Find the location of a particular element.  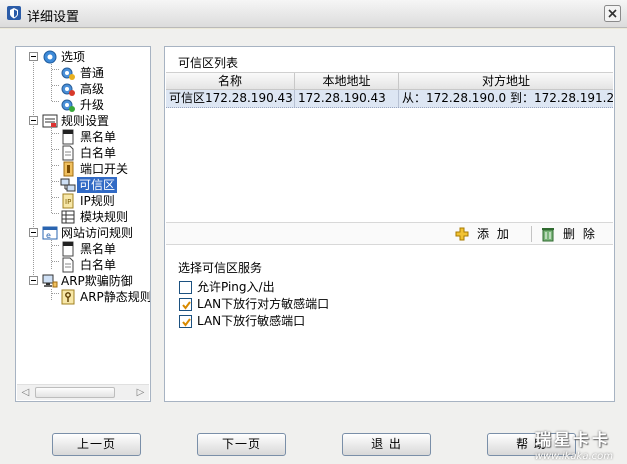

port-icon is located at coordinates (68, 169).